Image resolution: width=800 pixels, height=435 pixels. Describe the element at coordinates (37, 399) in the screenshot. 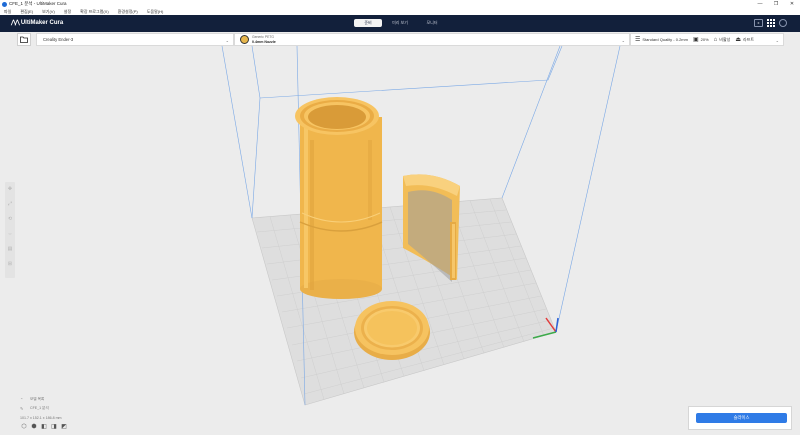

I see `object-list-label: 모델 목록` at that location.